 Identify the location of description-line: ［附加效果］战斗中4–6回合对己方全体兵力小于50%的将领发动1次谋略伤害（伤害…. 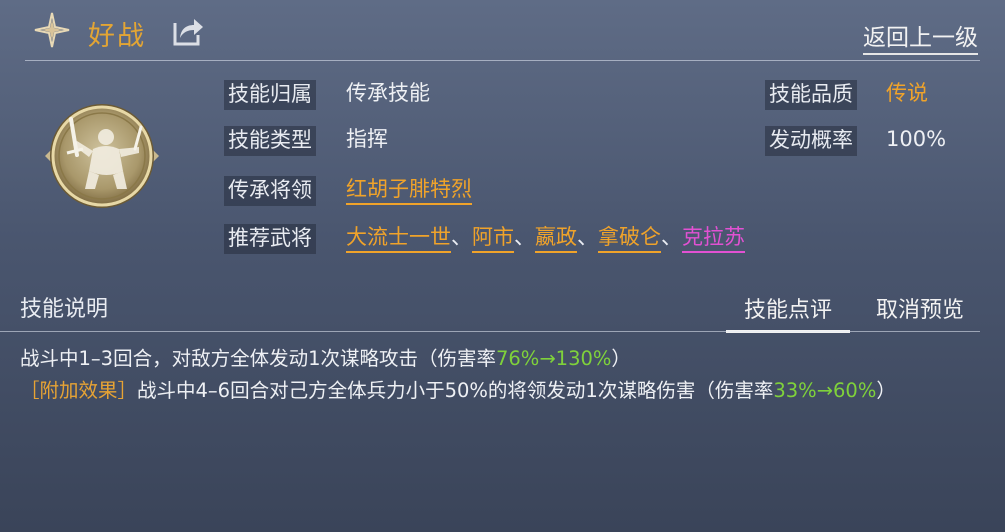
(495, 391).